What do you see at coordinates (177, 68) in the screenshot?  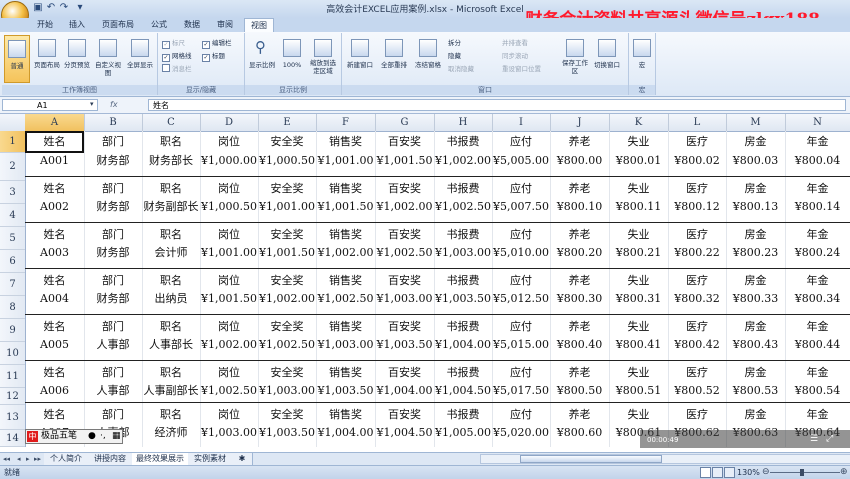 I see `message-bar-checkbox: 消息栏` at bounding box center [177, 68].